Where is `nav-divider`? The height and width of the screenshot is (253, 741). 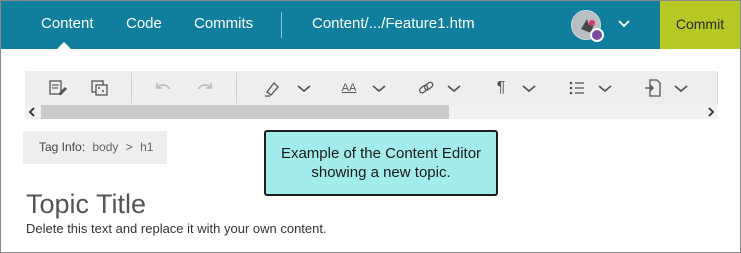 nav-divider is located at coordinates (281, 25).